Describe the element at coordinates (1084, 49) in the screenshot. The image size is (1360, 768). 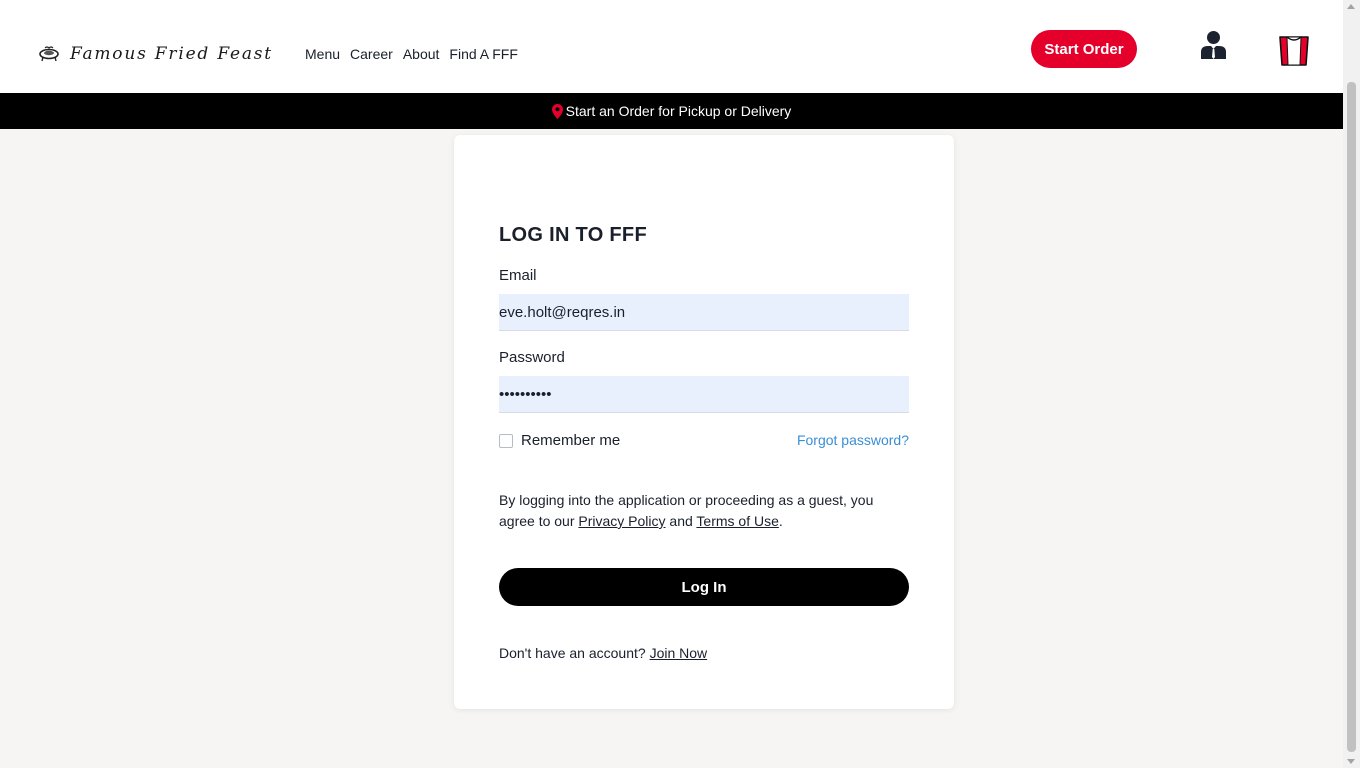
I see `start-order-button: Start Order` at that location.